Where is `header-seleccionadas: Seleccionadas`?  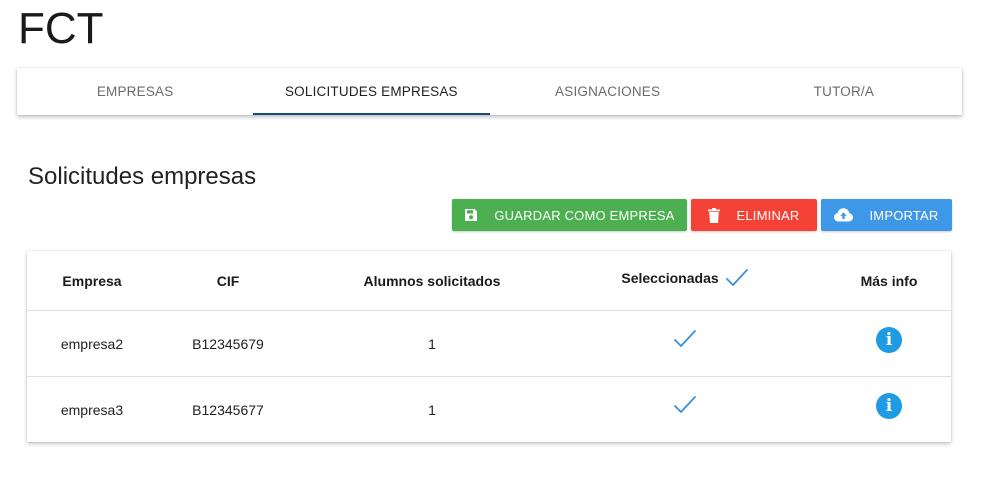
header-seleccionadas: Seleccionadas is located at coordinates (685, 280).